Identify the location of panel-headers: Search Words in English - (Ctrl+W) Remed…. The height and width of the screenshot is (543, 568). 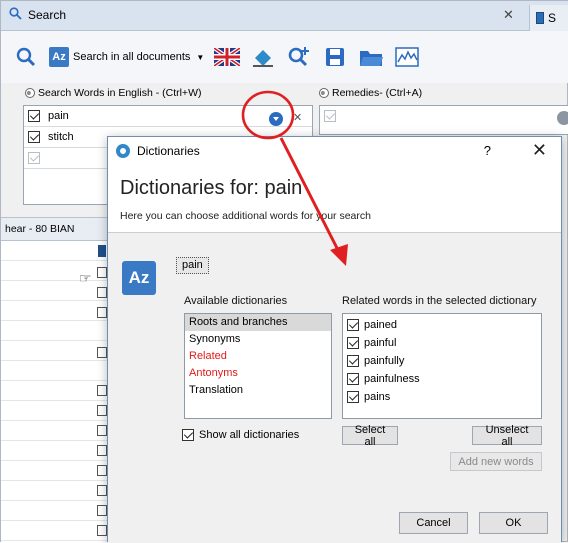
(284, 94).